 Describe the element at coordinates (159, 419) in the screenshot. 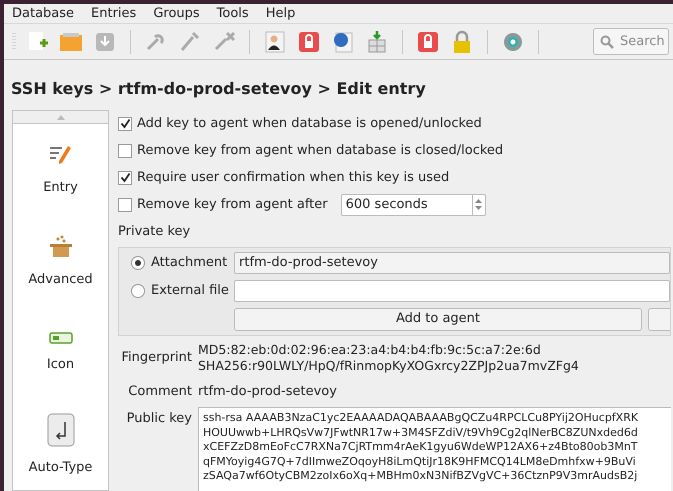

I see `public-key-label: Public key` at that location.